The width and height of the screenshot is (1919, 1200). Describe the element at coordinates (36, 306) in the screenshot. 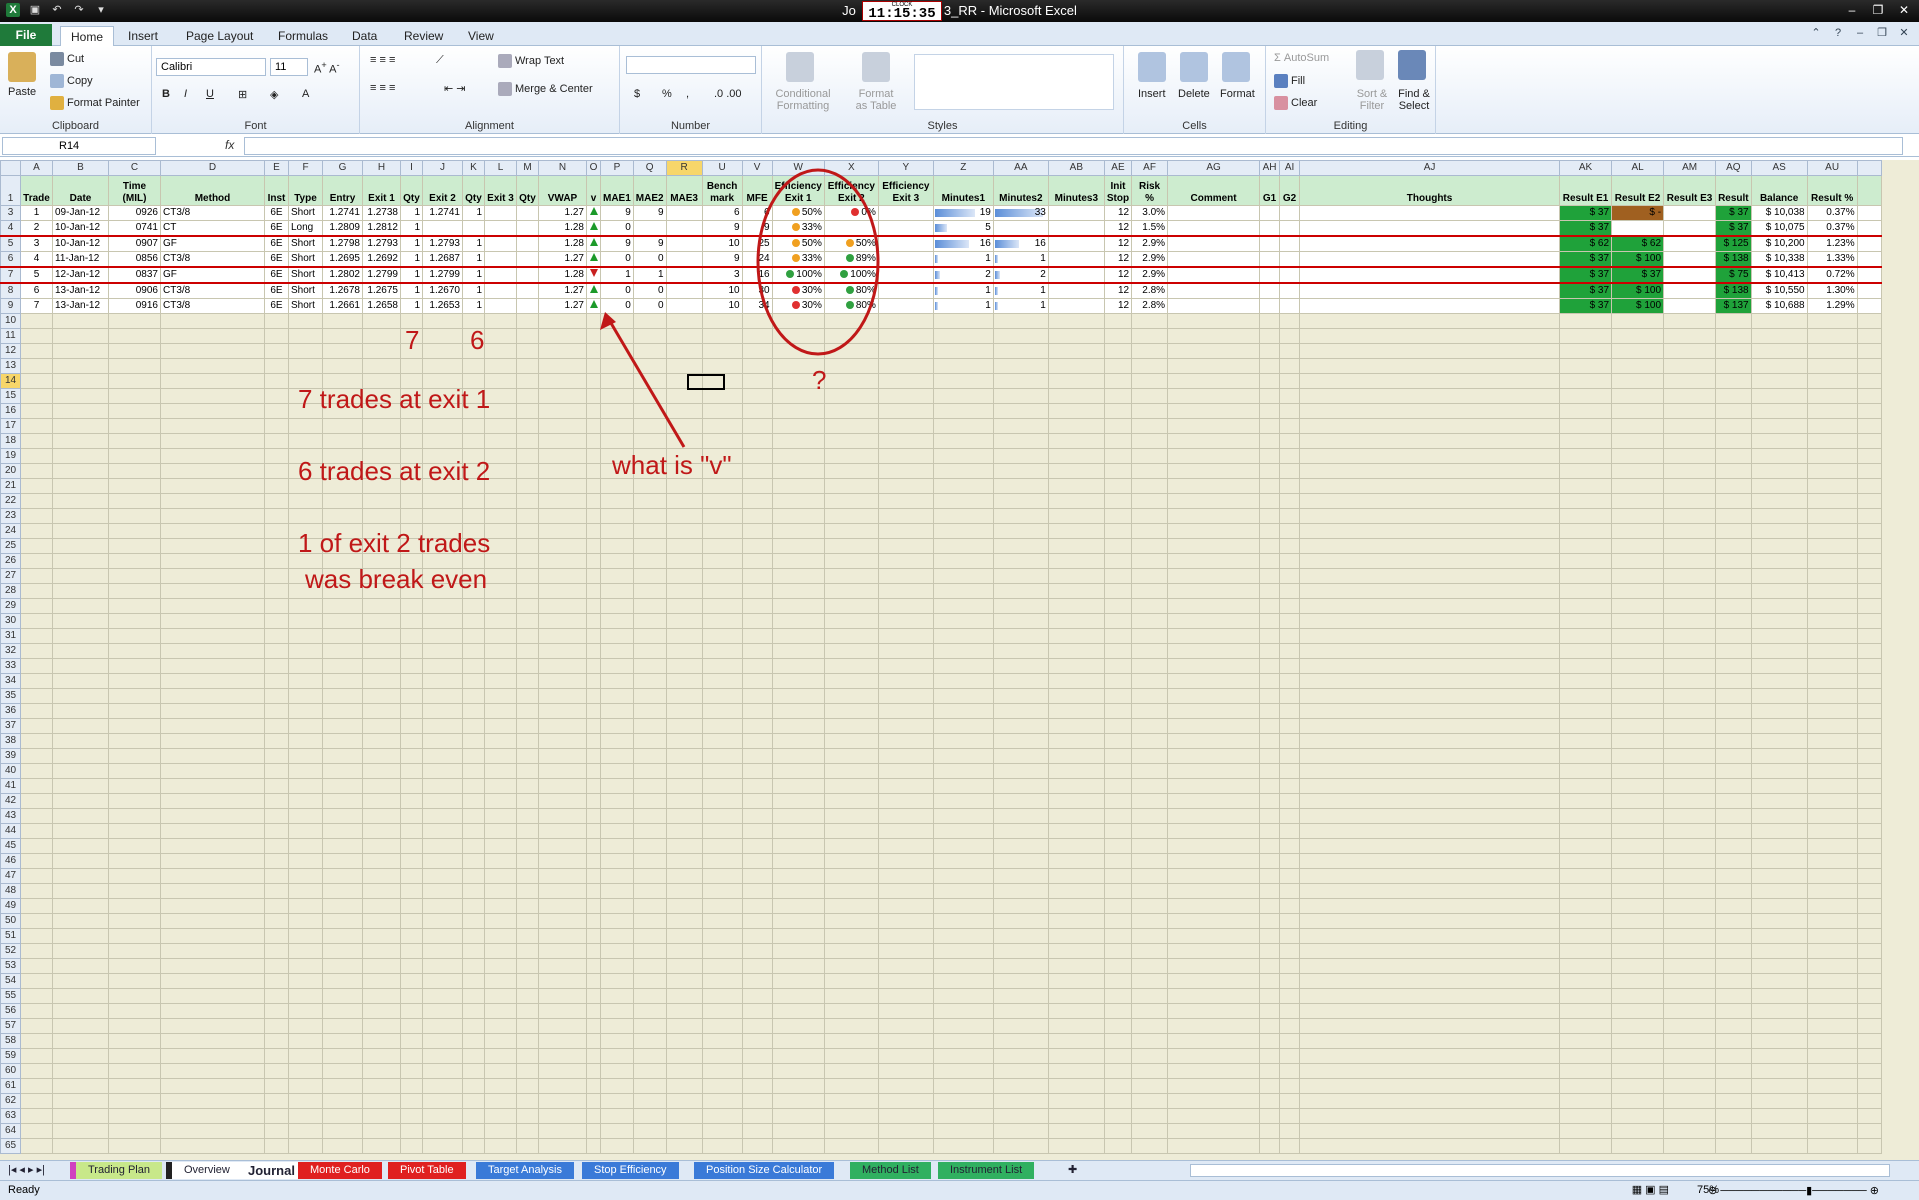

I see `table-cell: 7` at that location.